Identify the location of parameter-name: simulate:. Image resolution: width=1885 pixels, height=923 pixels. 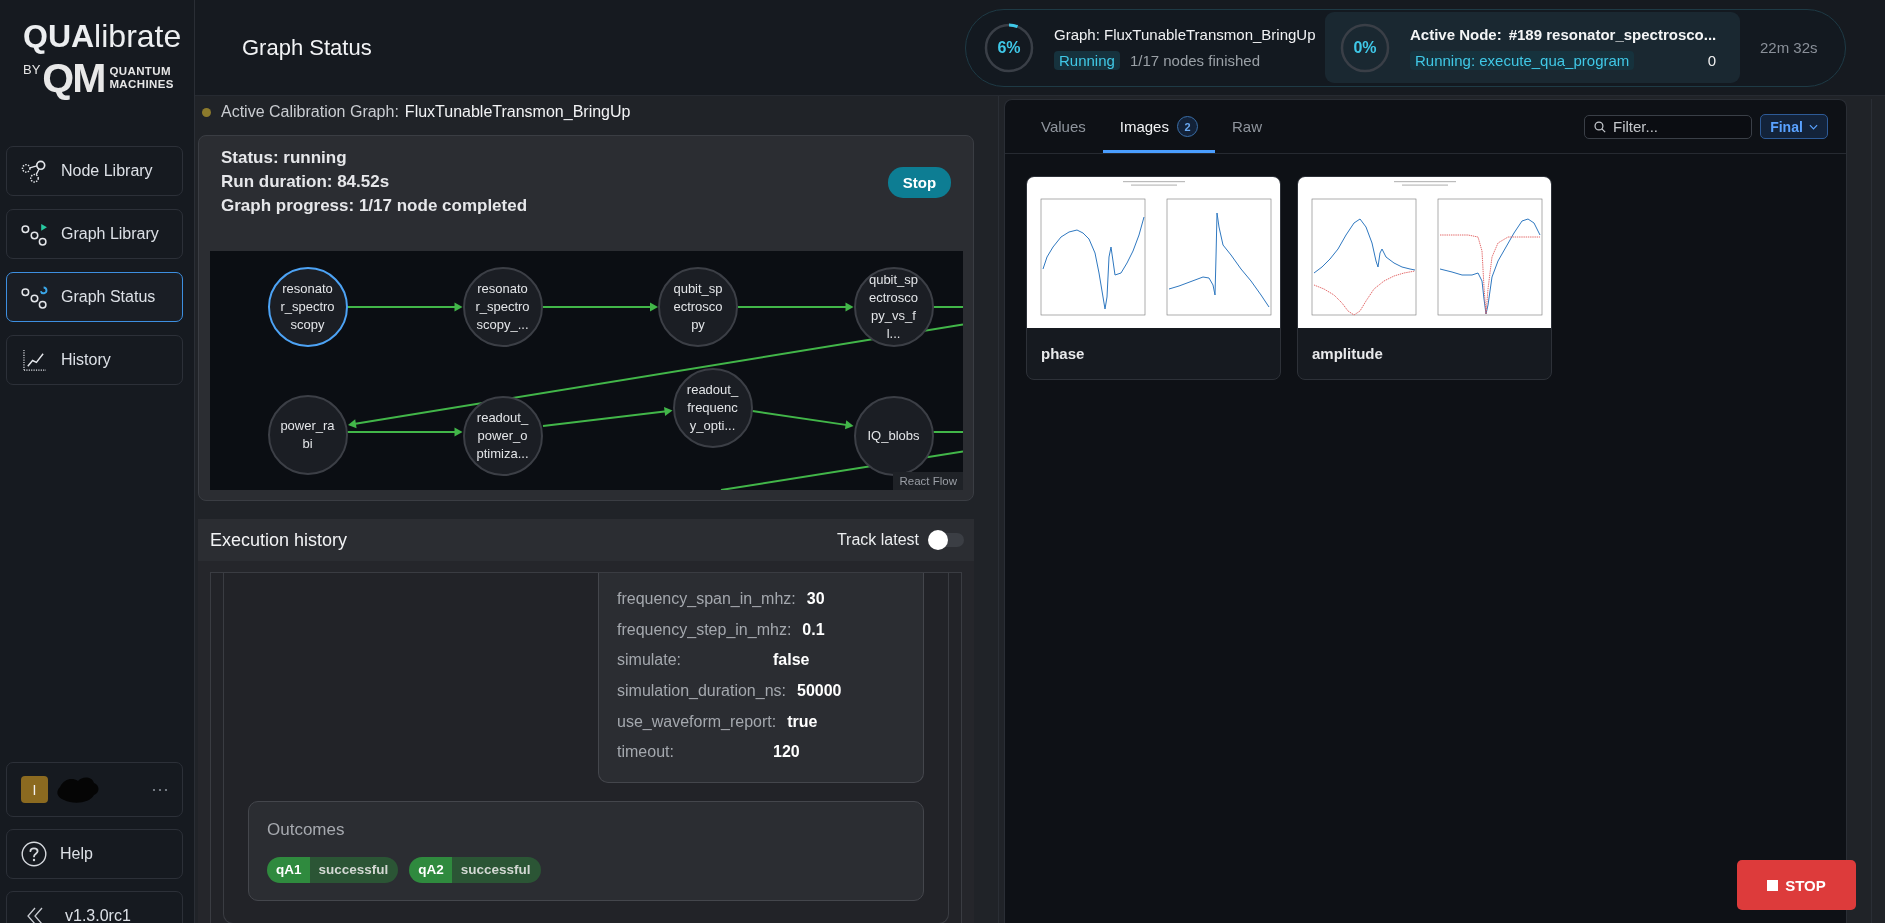
(650, 660).